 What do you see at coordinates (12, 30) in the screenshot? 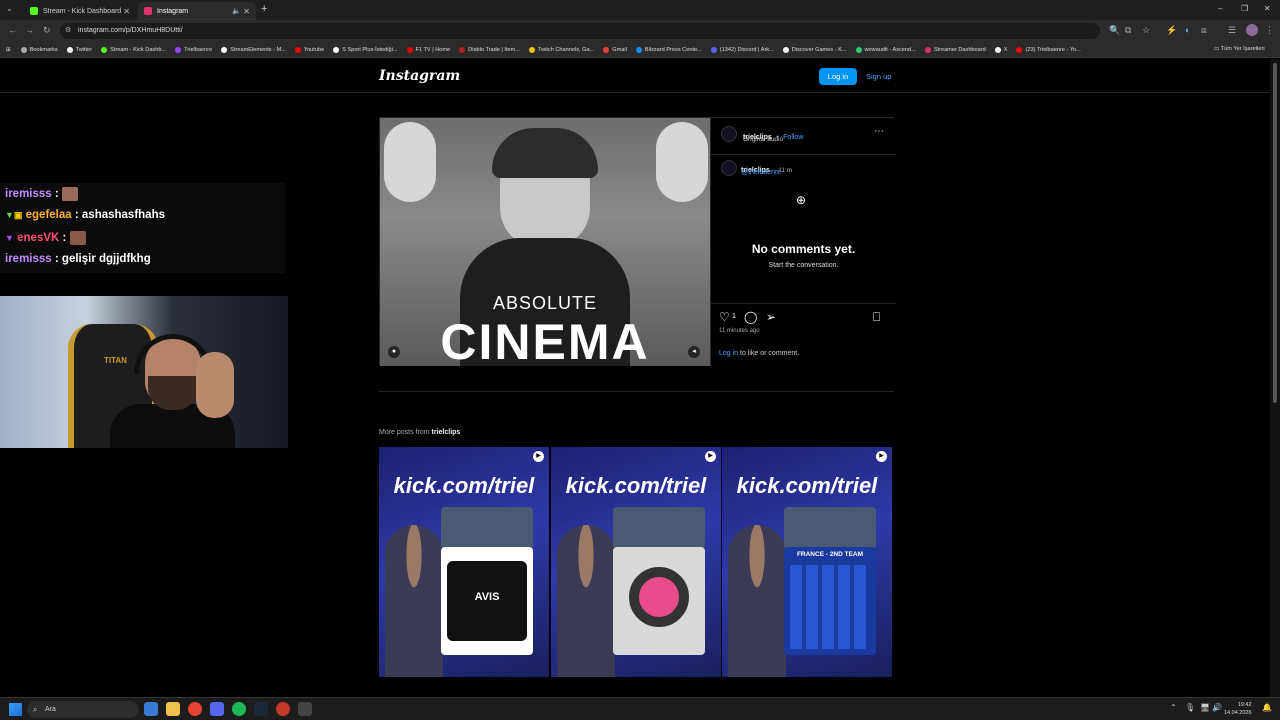
I see `back-icon: ←` at bounding box center [12, 30].